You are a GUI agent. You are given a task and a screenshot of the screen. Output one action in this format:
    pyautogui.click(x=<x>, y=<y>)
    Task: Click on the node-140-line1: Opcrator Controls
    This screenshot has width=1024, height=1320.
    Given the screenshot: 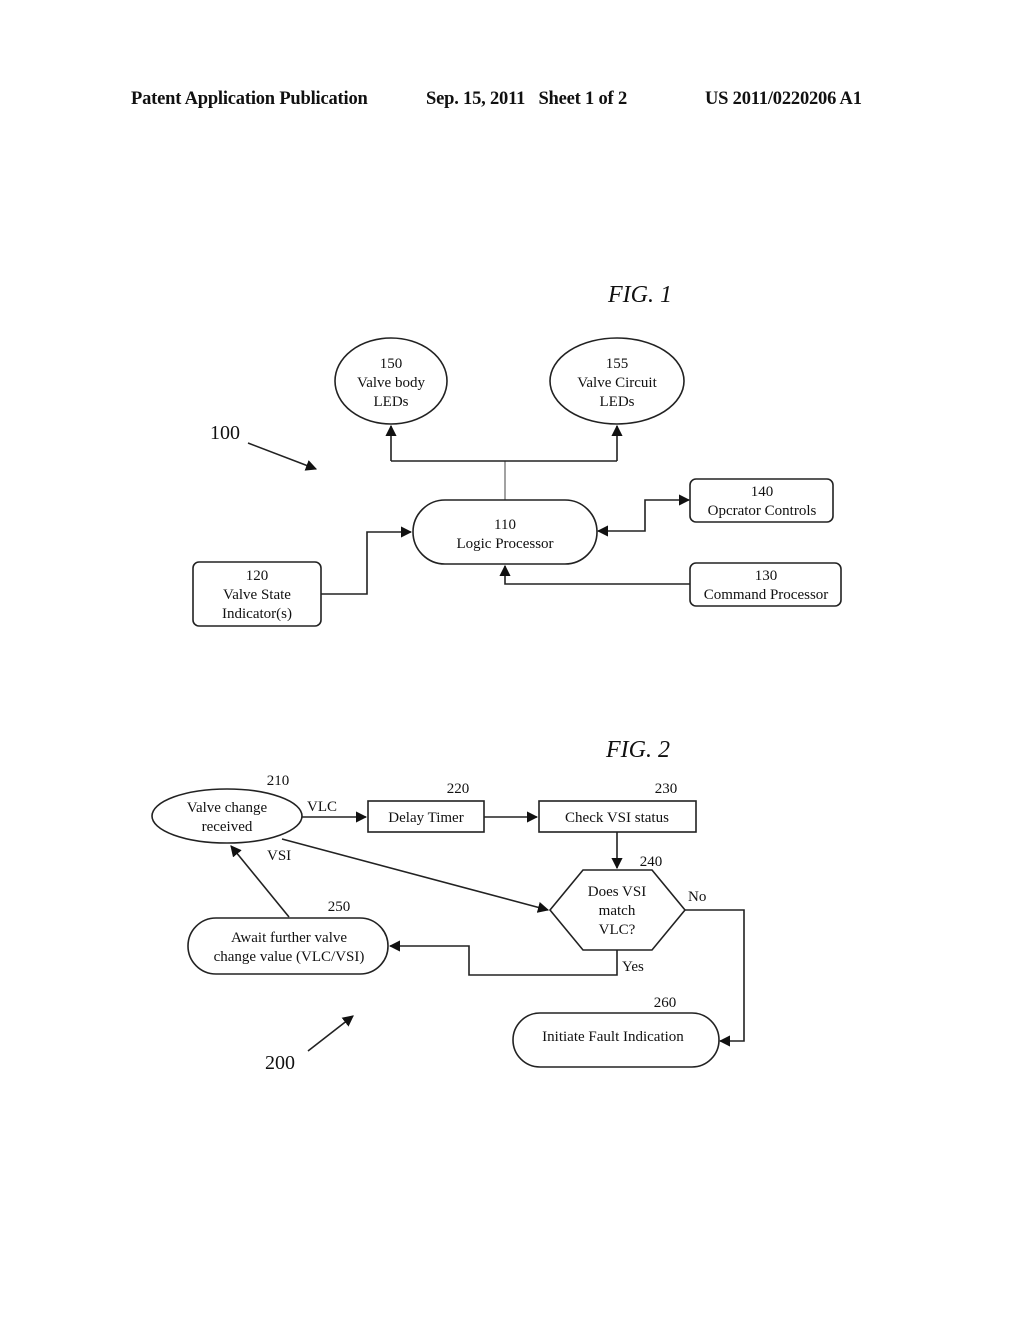 What is the action you would take?
    pyautogui.click(x=762, y=511)
    